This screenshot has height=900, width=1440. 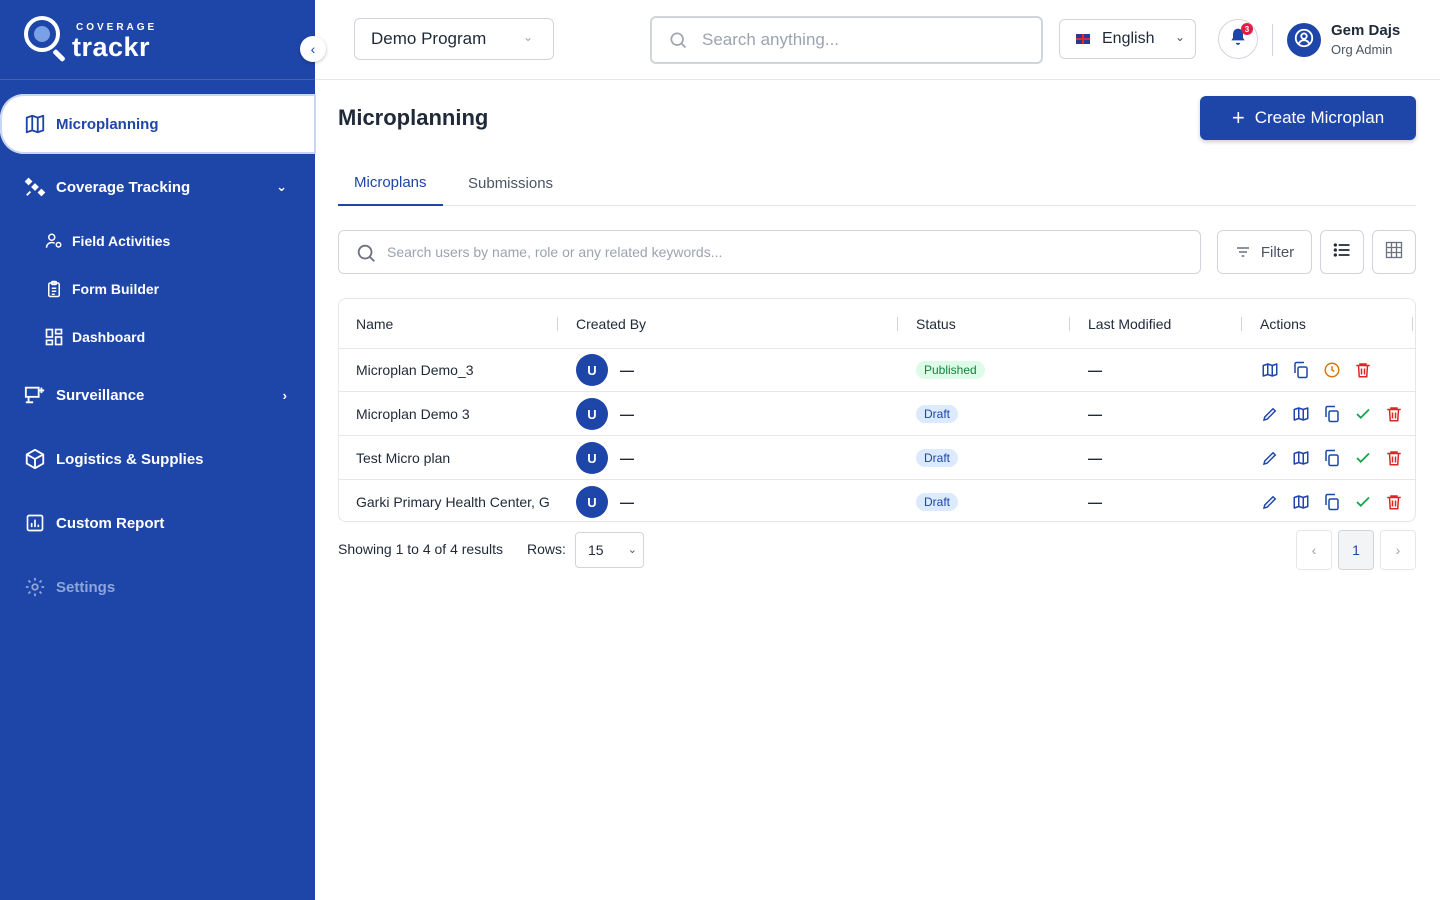 I want to click on next-page-button: ›, so click(x=1398, y=550).